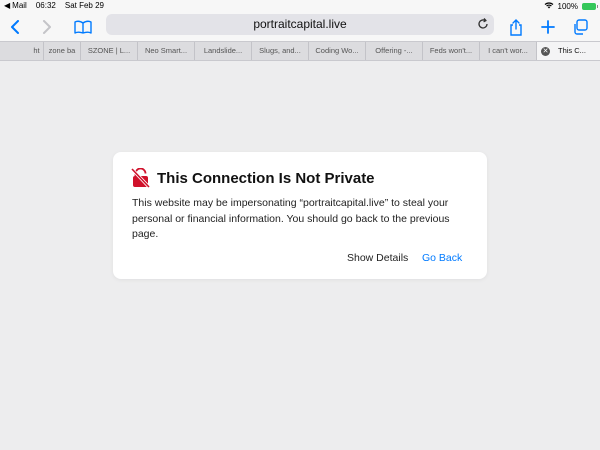 This screenshot has width=600, height=450. I want to click on share-button, so click(516, 27).